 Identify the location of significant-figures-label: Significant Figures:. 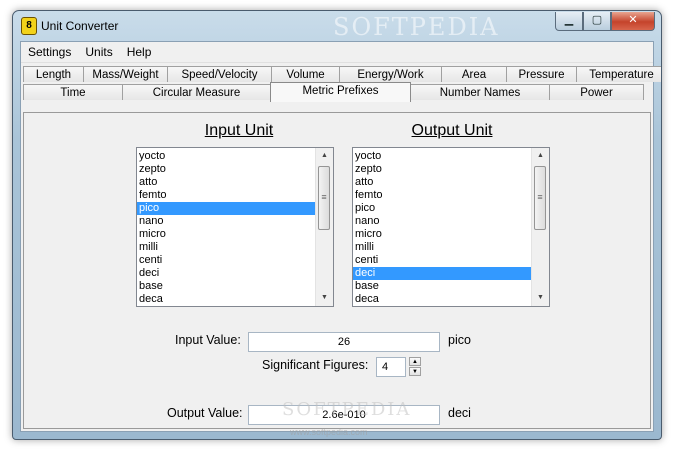
(315, 365).